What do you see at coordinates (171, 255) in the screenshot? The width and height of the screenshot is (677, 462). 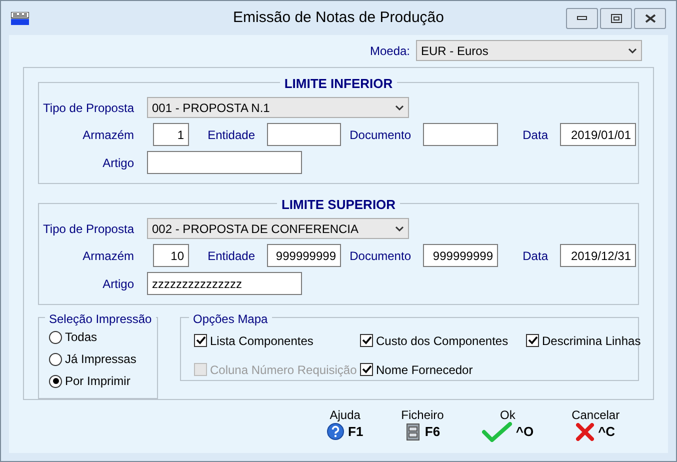 I see `input-field: 10` at bounding box center [171, 255].